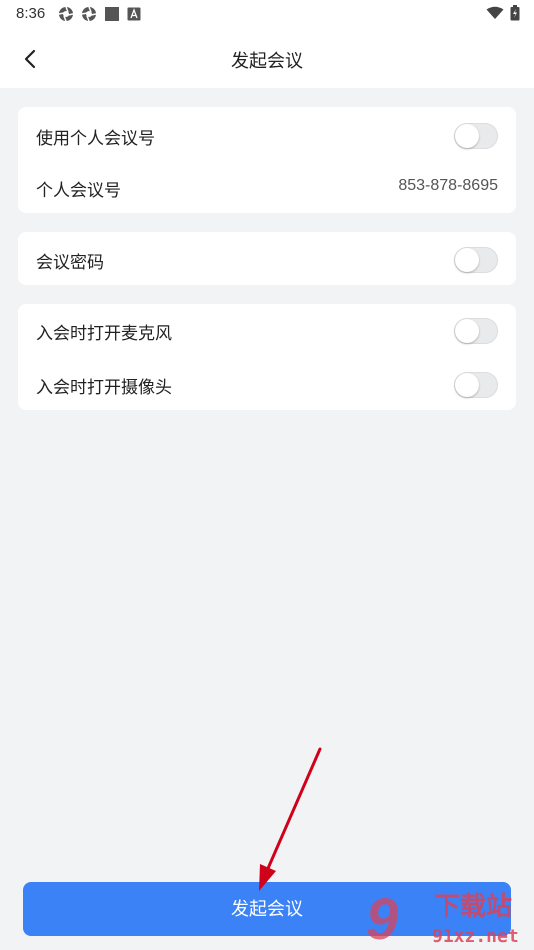  I want to click on annotation-arrow-icon, so click(290, 819).